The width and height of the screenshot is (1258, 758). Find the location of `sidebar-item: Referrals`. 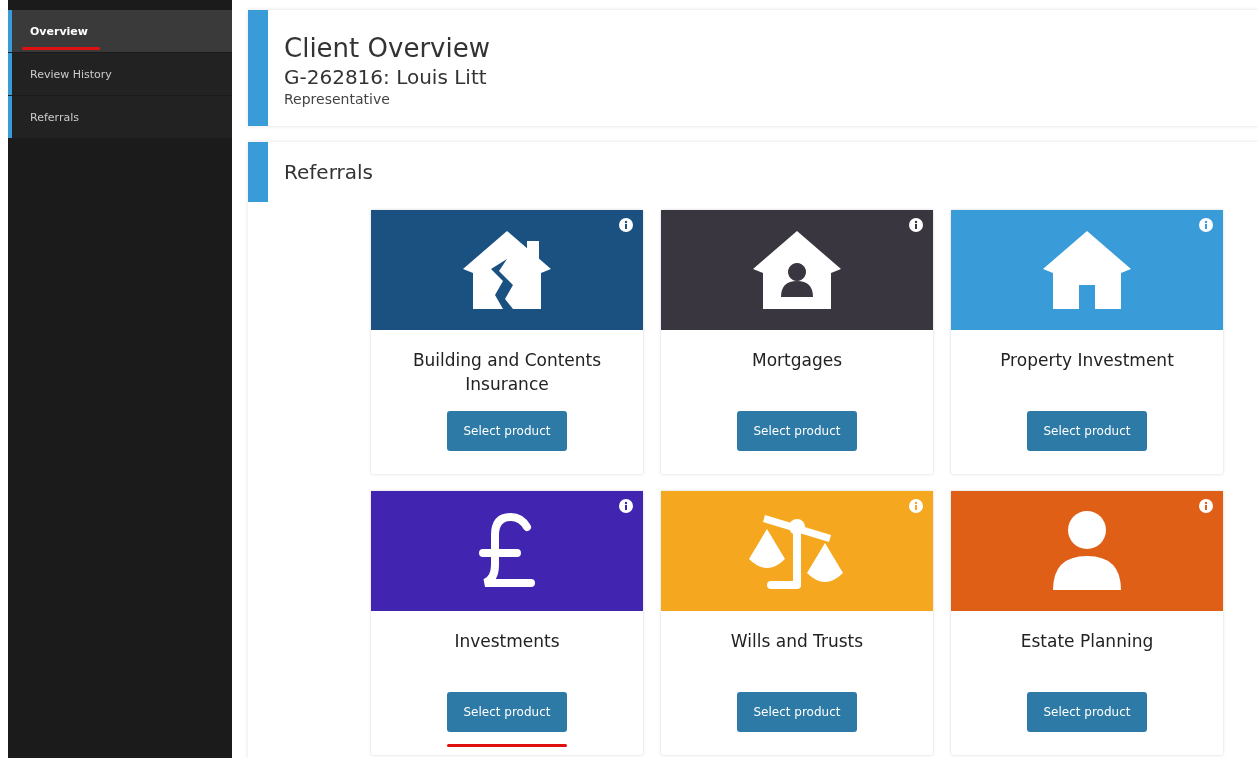

sidebar-item: Referrals is located at coordinates (120, 117).